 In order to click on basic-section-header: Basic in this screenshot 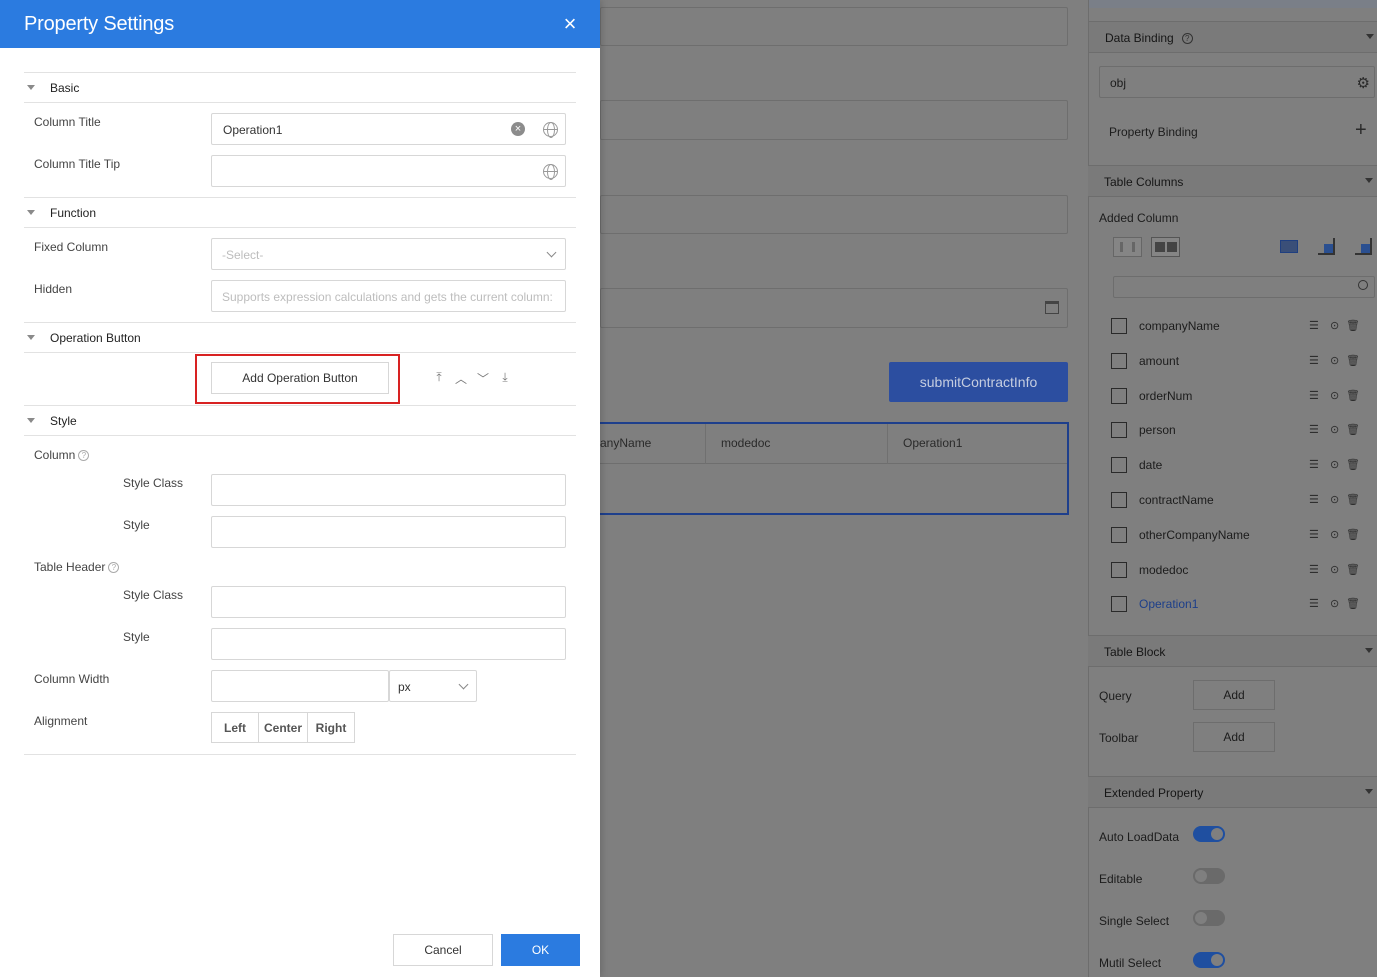, I will do `click(300, 87)`.